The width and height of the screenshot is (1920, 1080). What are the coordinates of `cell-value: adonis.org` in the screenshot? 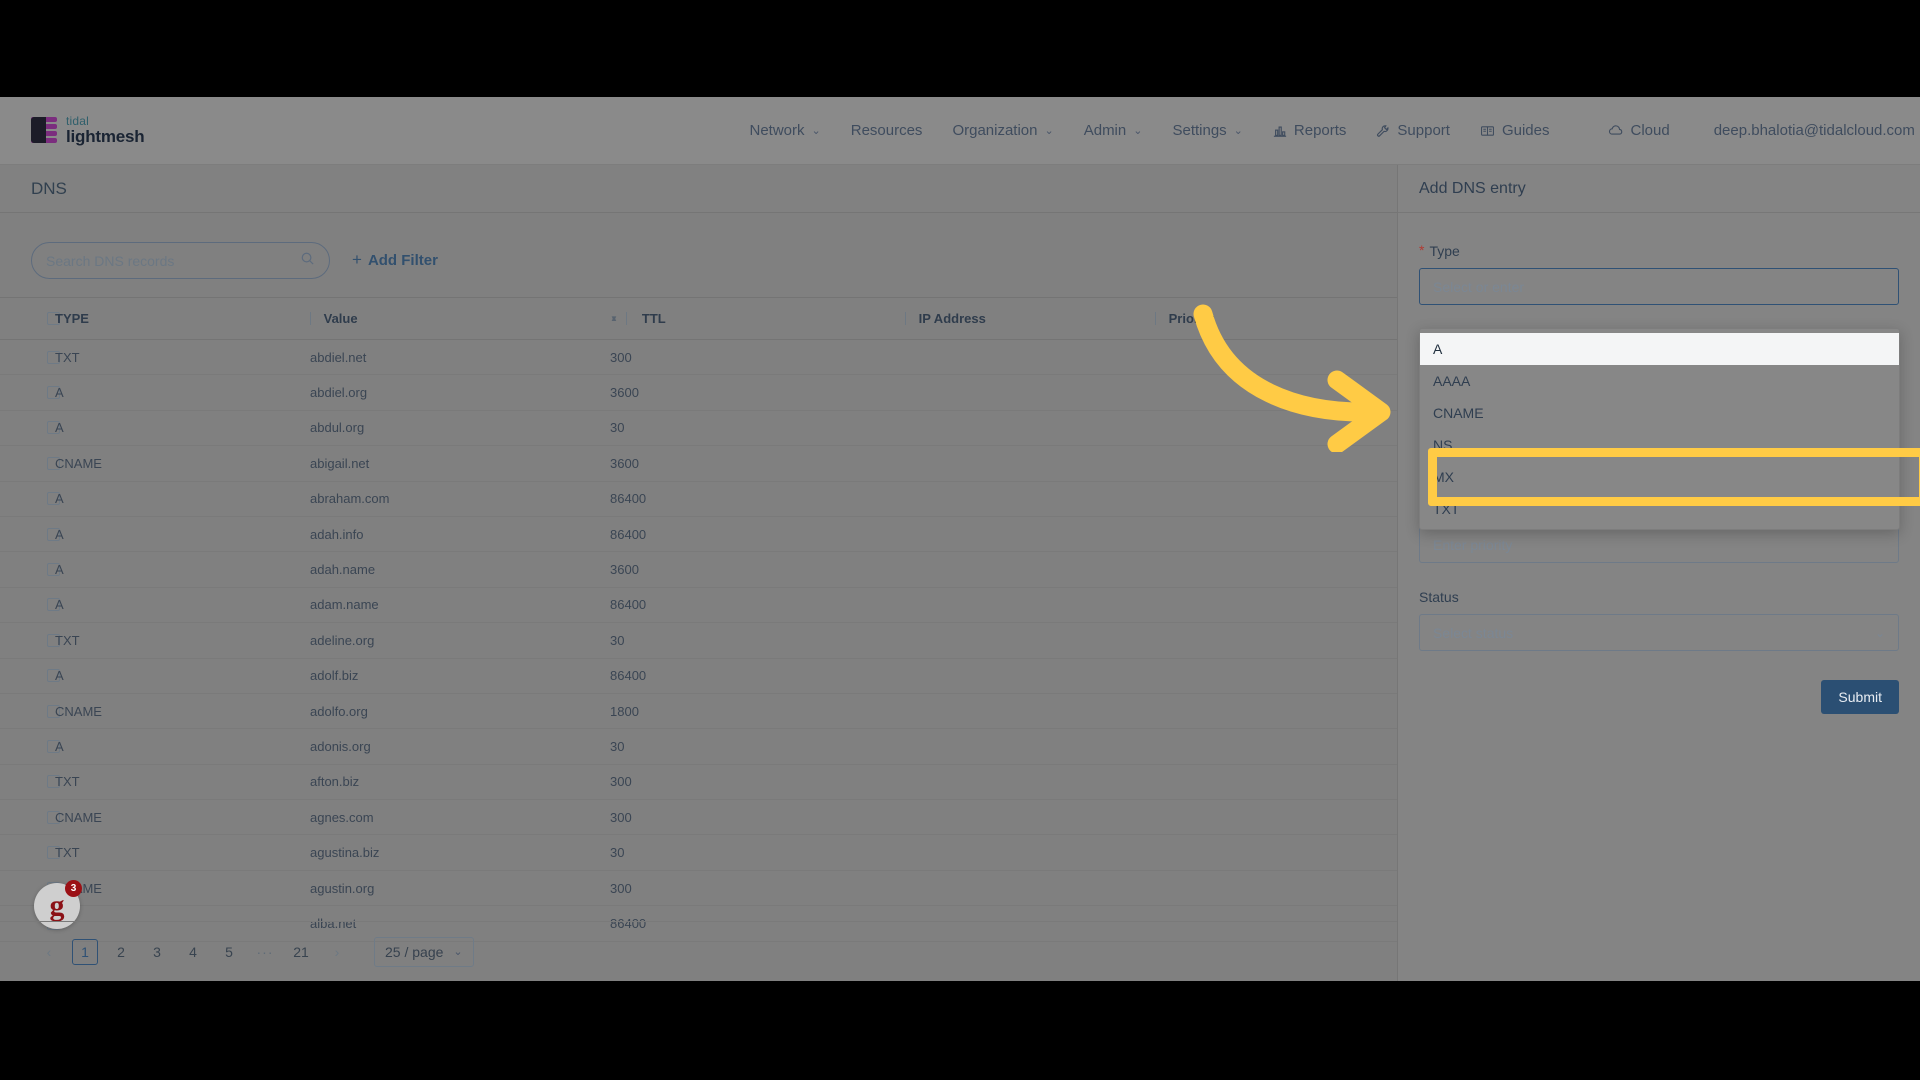 It's located at (460, 746).